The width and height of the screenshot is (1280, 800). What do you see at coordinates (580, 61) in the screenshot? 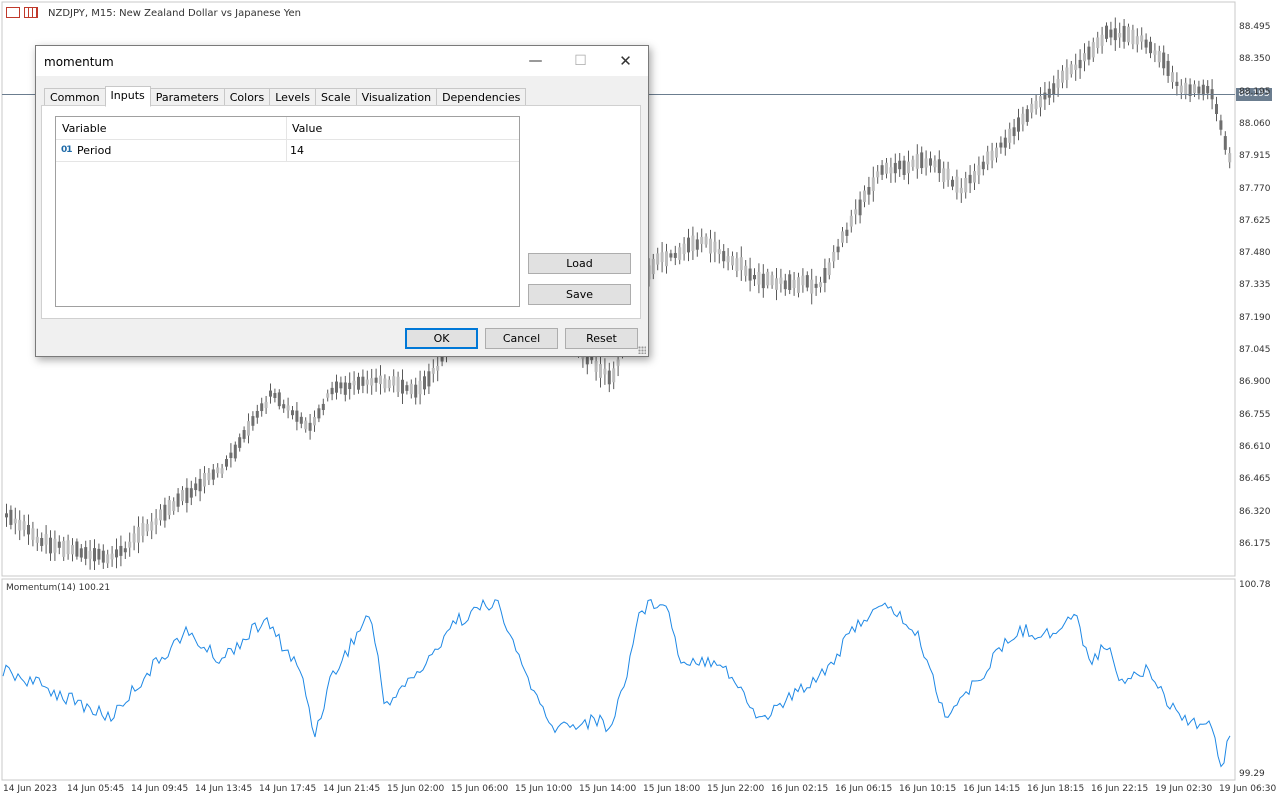
I see `maximize-icon: ☐` at bounding box center [580, 61].